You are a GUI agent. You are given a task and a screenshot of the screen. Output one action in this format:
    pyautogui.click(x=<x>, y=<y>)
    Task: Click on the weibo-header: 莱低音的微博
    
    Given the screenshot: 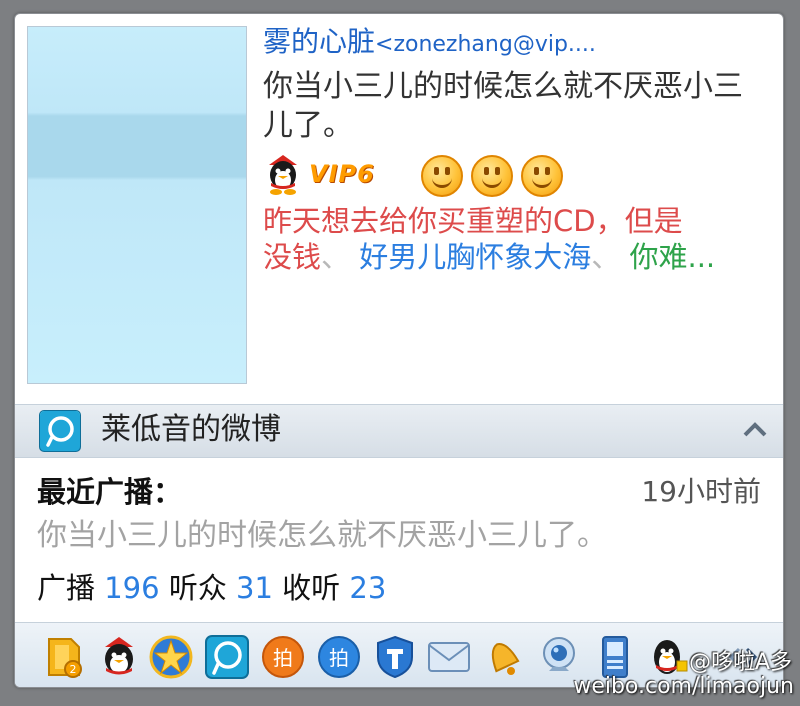 What is the action you would take?
    pyautogui.click(x=399, y=431)
    